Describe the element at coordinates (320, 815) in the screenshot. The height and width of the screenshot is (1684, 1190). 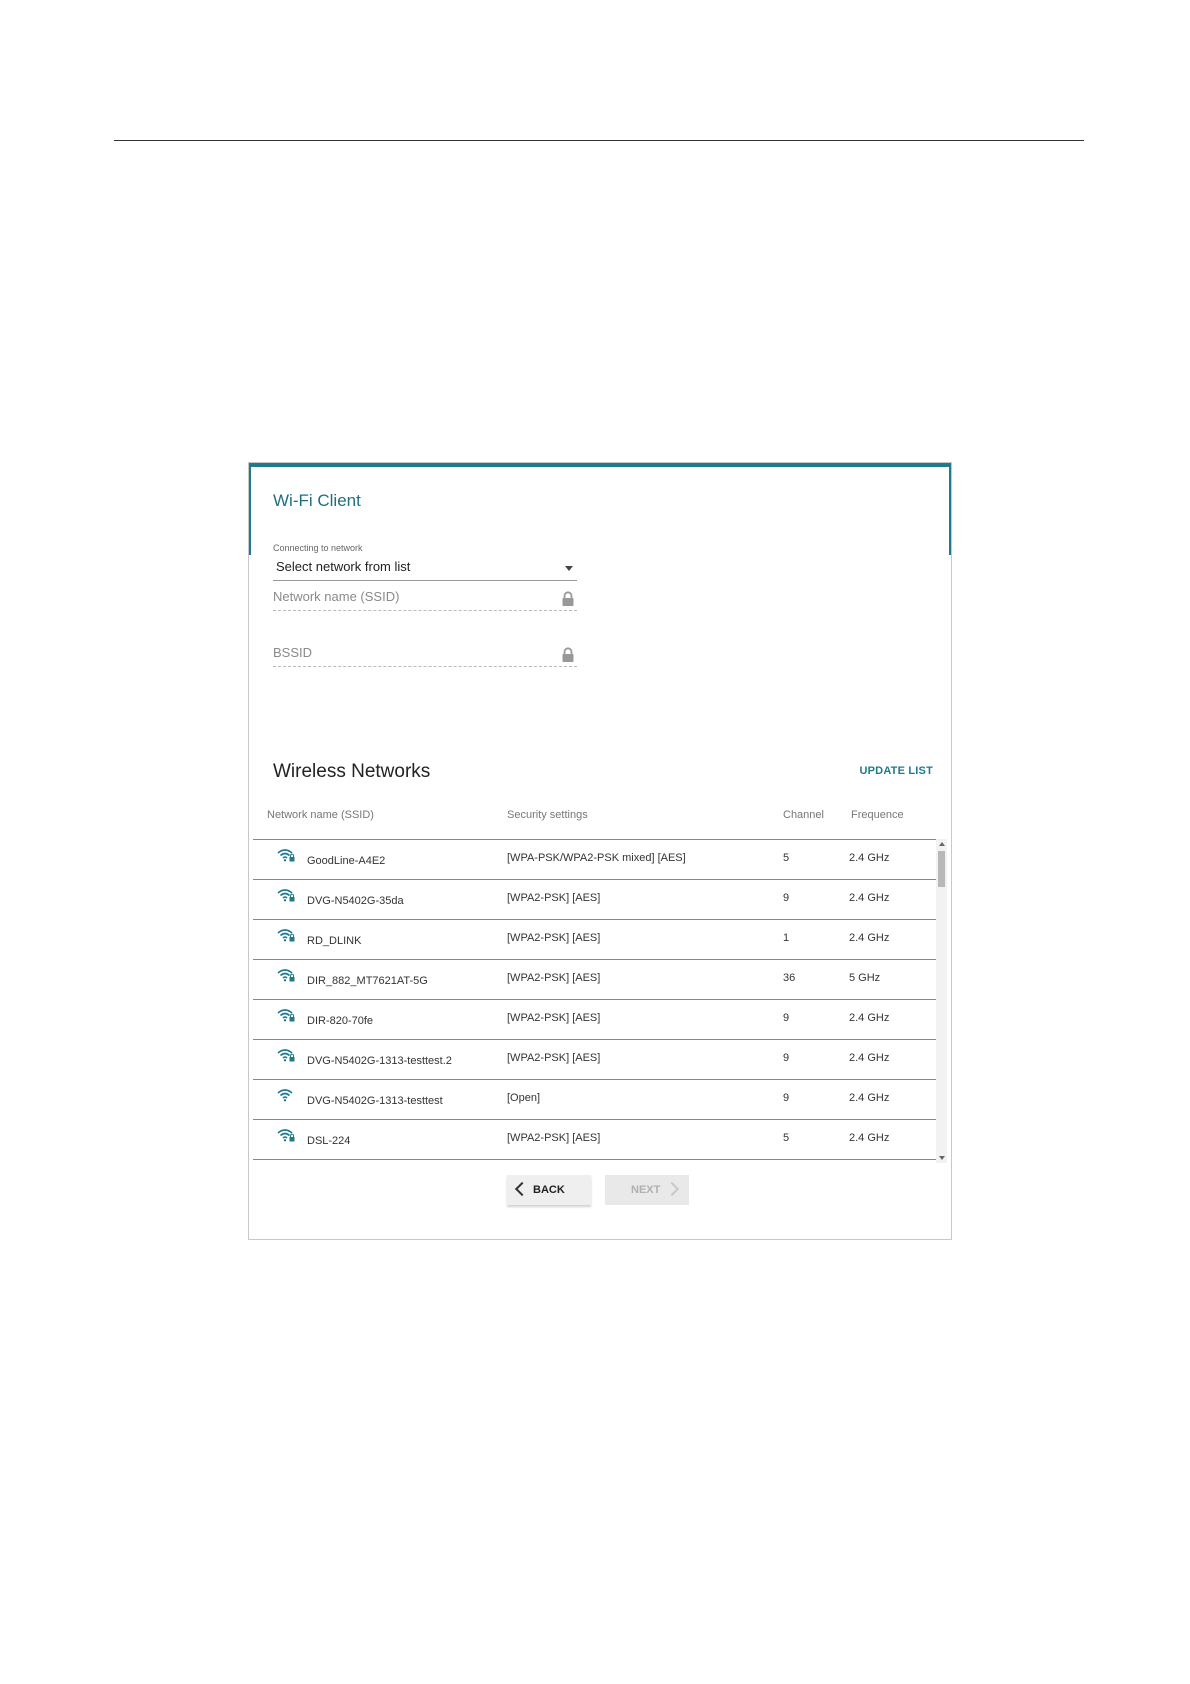
I see `column-header-ssid: Network name (SSID)` at that location.